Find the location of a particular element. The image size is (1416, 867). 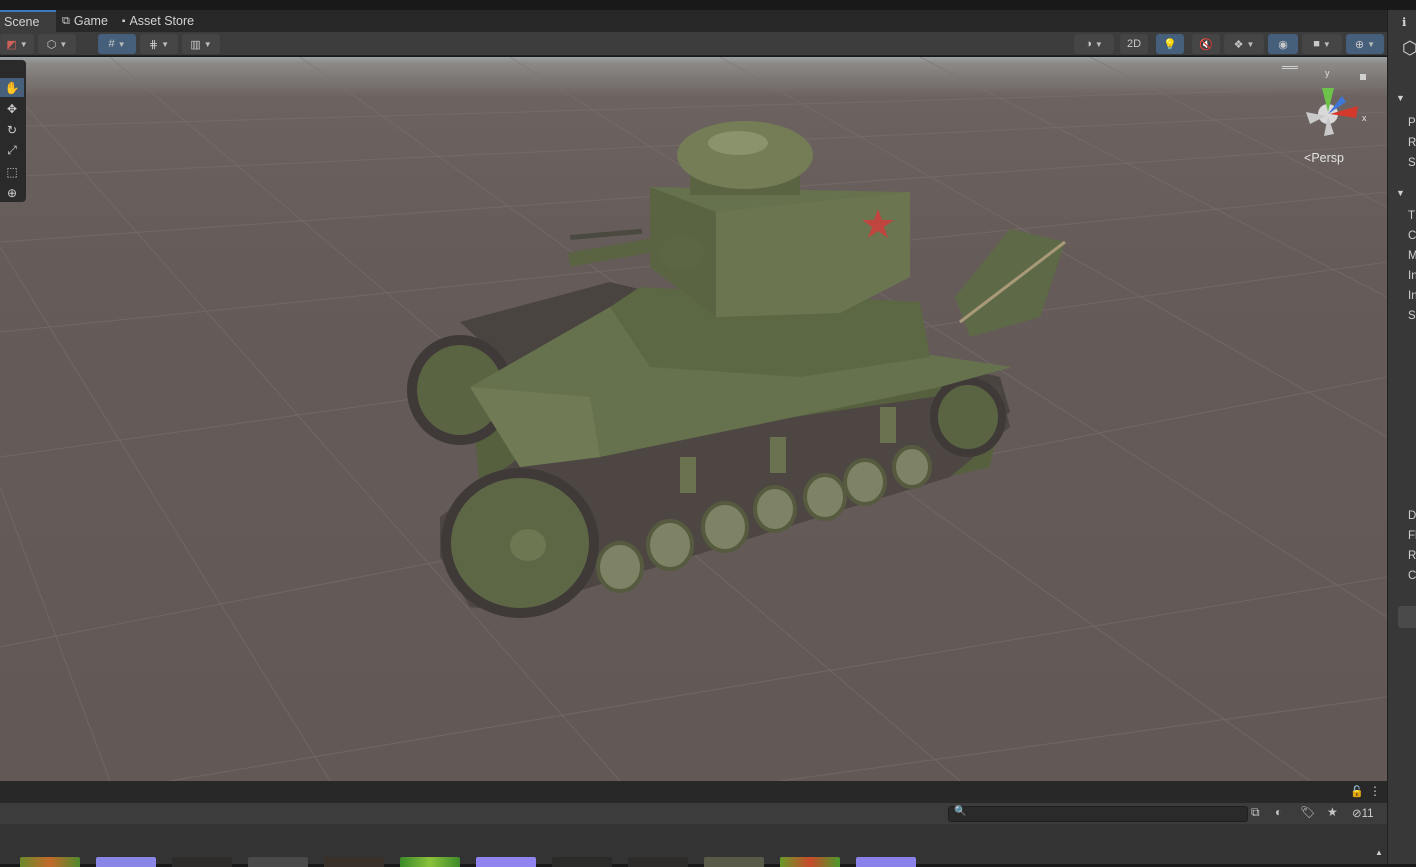

filter-type-icon: ◐ is located at coordinates (1278, 812).